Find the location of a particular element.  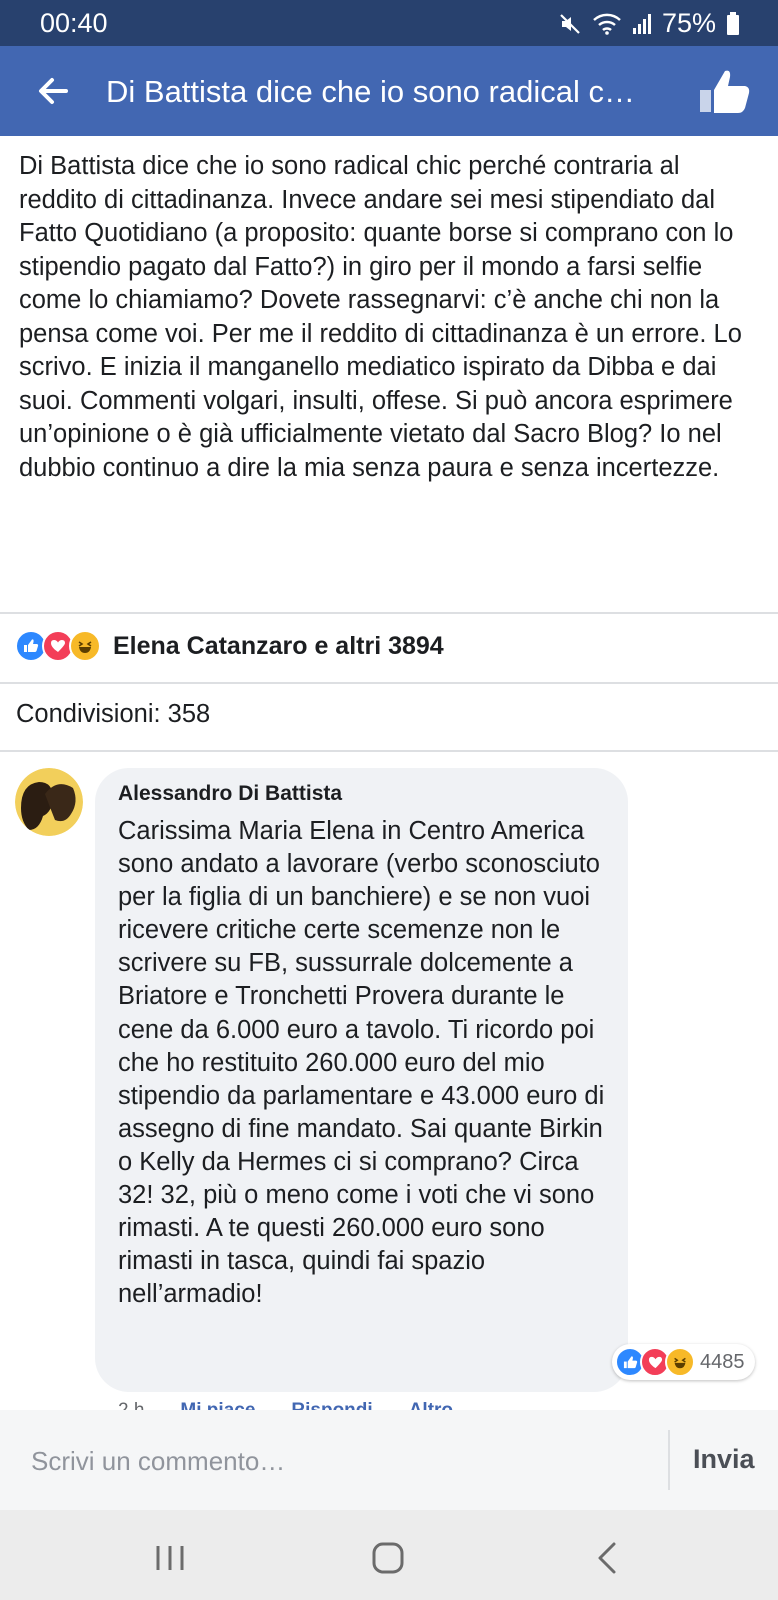

system-nav-bar is located at coordinates (389, 1555).